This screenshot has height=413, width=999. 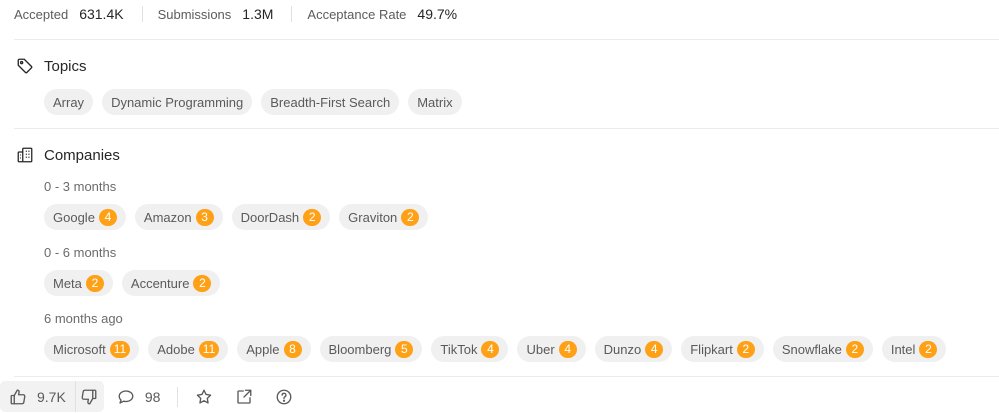 I want to click on dislike-button, so click(x=89, y=396).